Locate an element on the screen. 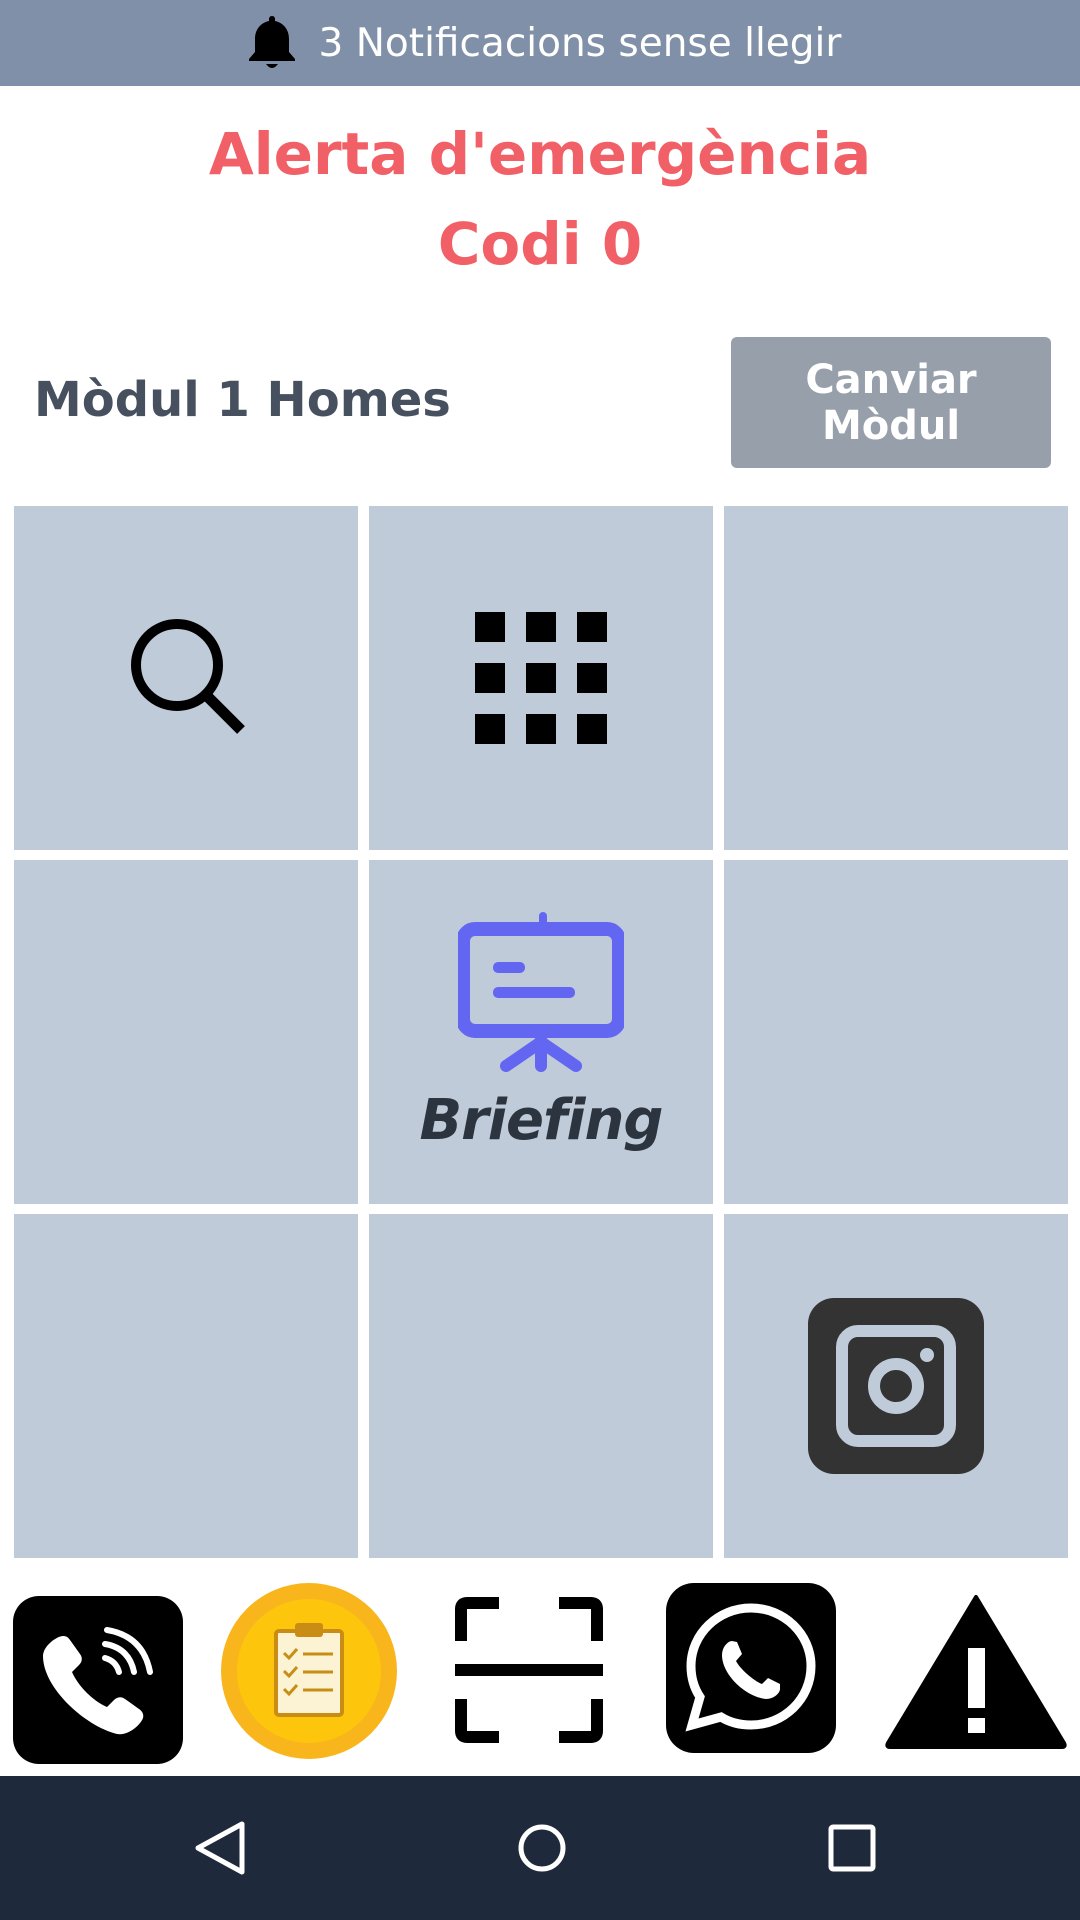 The image size is (1080, 1920). nav-home-button is located at coordinates (542, 1848).